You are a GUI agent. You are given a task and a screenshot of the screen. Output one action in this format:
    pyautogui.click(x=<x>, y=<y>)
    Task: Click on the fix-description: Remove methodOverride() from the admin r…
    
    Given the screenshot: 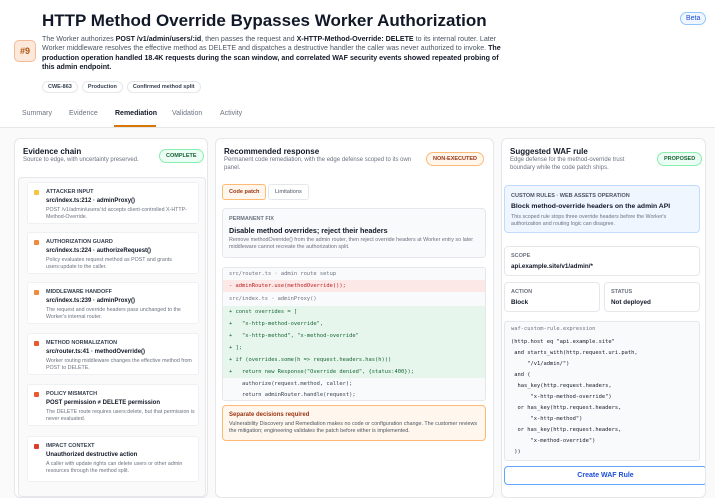 What is the action you would take?
    pyautogui.click(x=351, y=243)
    